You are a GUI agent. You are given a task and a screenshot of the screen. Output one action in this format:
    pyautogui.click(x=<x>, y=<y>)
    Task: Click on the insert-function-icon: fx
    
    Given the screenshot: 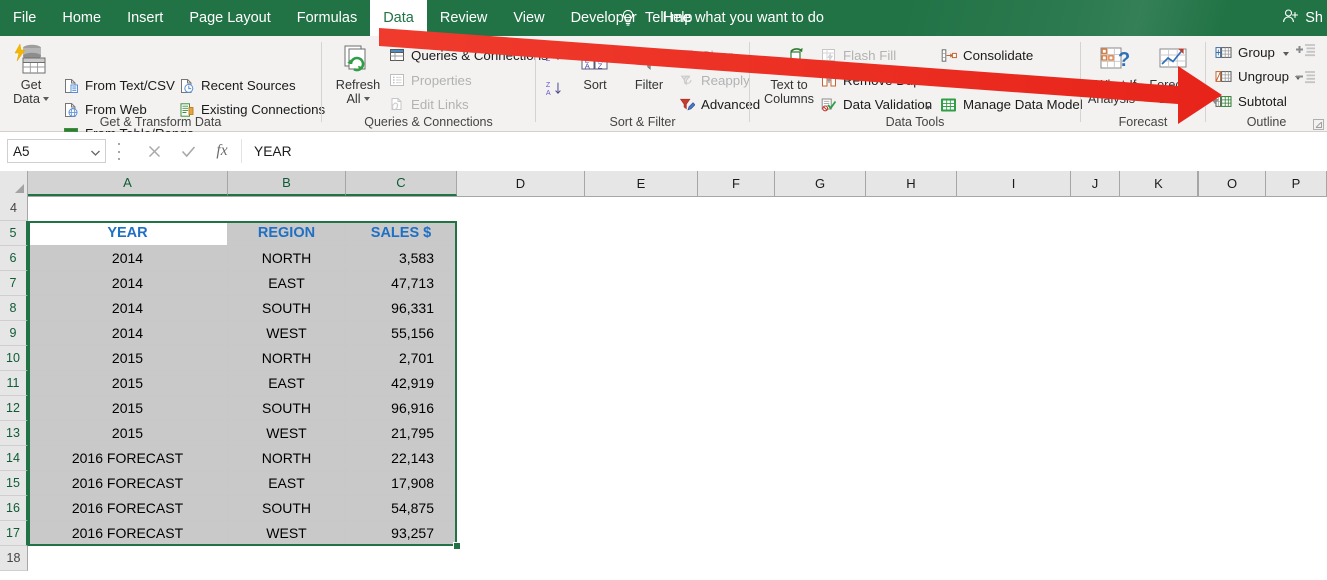 What is the action you would take?
    pyautogui.click(x=222, y=151)
    